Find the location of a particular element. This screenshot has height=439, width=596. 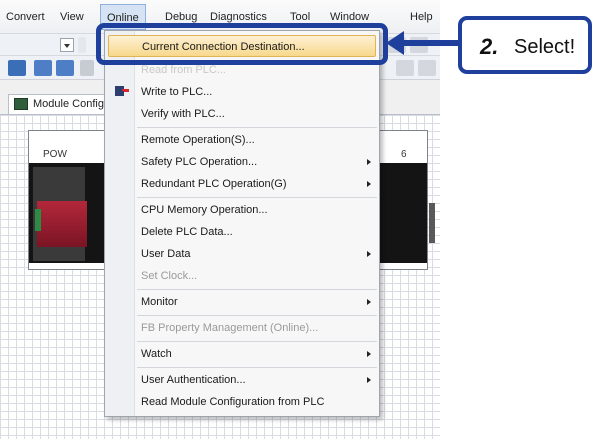

write-to-plc-icon is located at coordinates (122, 91).